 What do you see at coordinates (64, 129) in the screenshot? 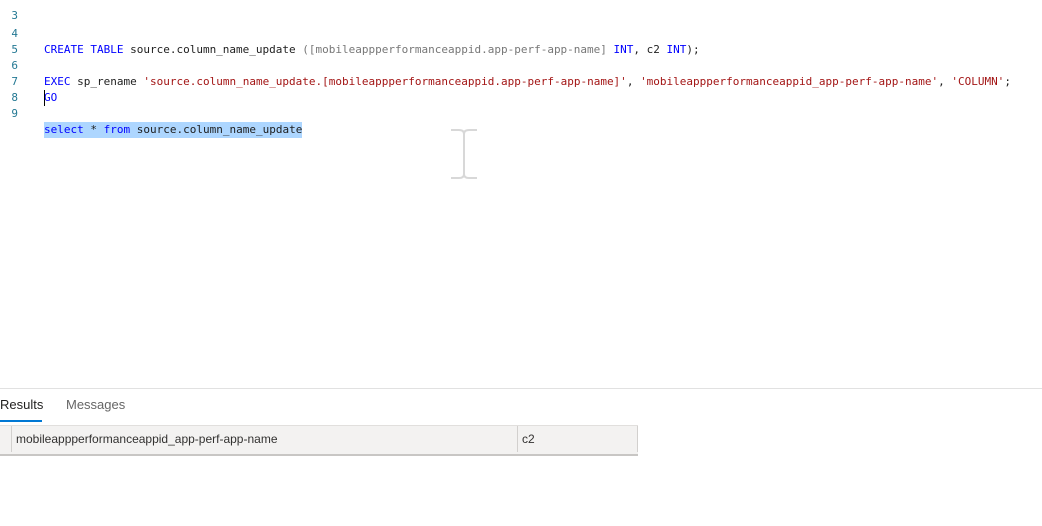
I see `keyword-token: select` at bounding box center [64, 129].